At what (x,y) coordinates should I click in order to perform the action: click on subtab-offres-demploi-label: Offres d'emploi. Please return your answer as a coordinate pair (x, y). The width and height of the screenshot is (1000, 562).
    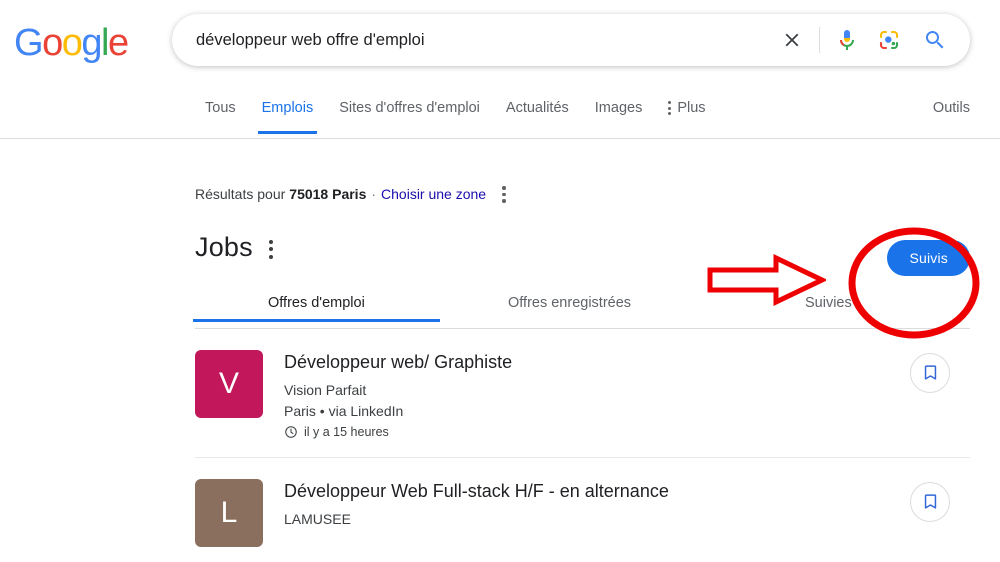
    Looking at the image, I should click on (316, 302).